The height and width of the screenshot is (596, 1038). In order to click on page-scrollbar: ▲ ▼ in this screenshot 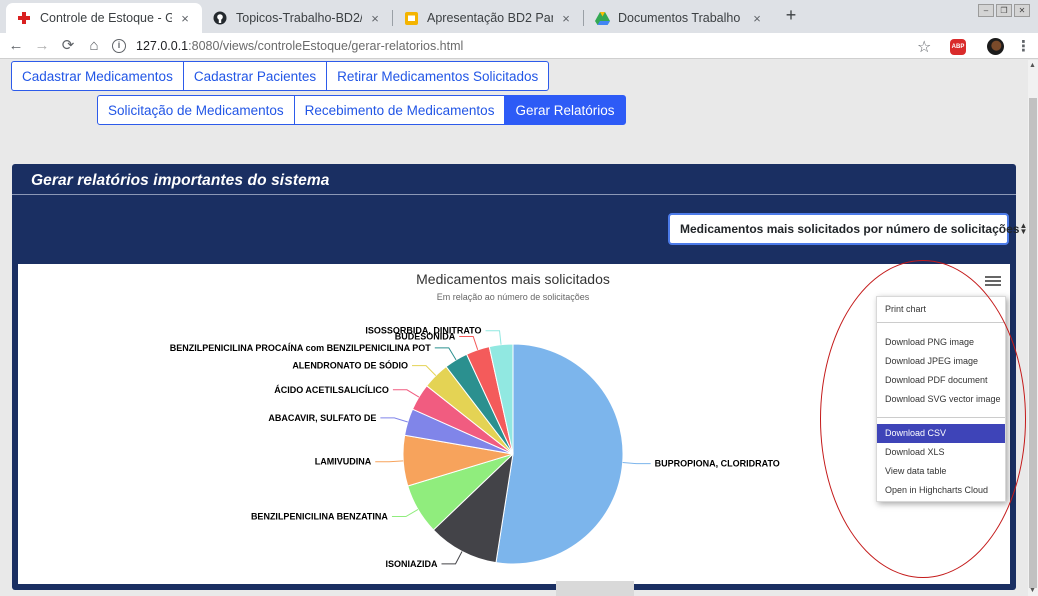, I will do `click(1033, 328)`.